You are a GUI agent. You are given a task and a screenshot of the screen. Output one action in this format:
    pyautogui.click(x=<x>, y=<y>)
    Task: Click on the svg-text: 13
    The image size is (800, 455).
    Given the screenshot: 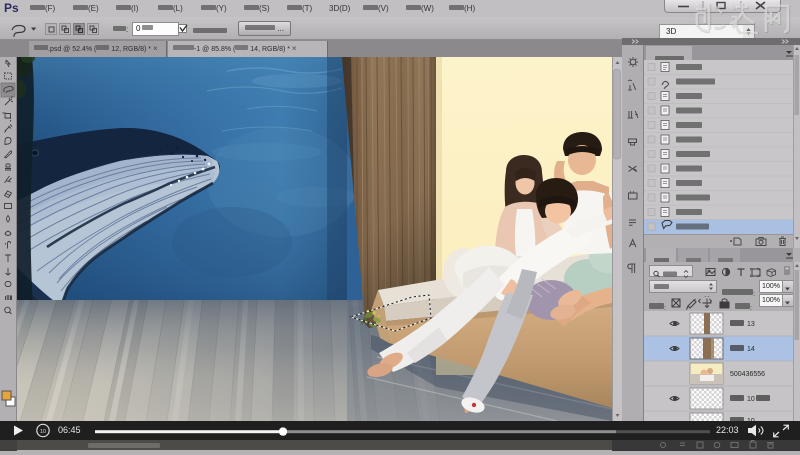 What is the action you would take?
    pyautogui.click(x=751, y=324)
    